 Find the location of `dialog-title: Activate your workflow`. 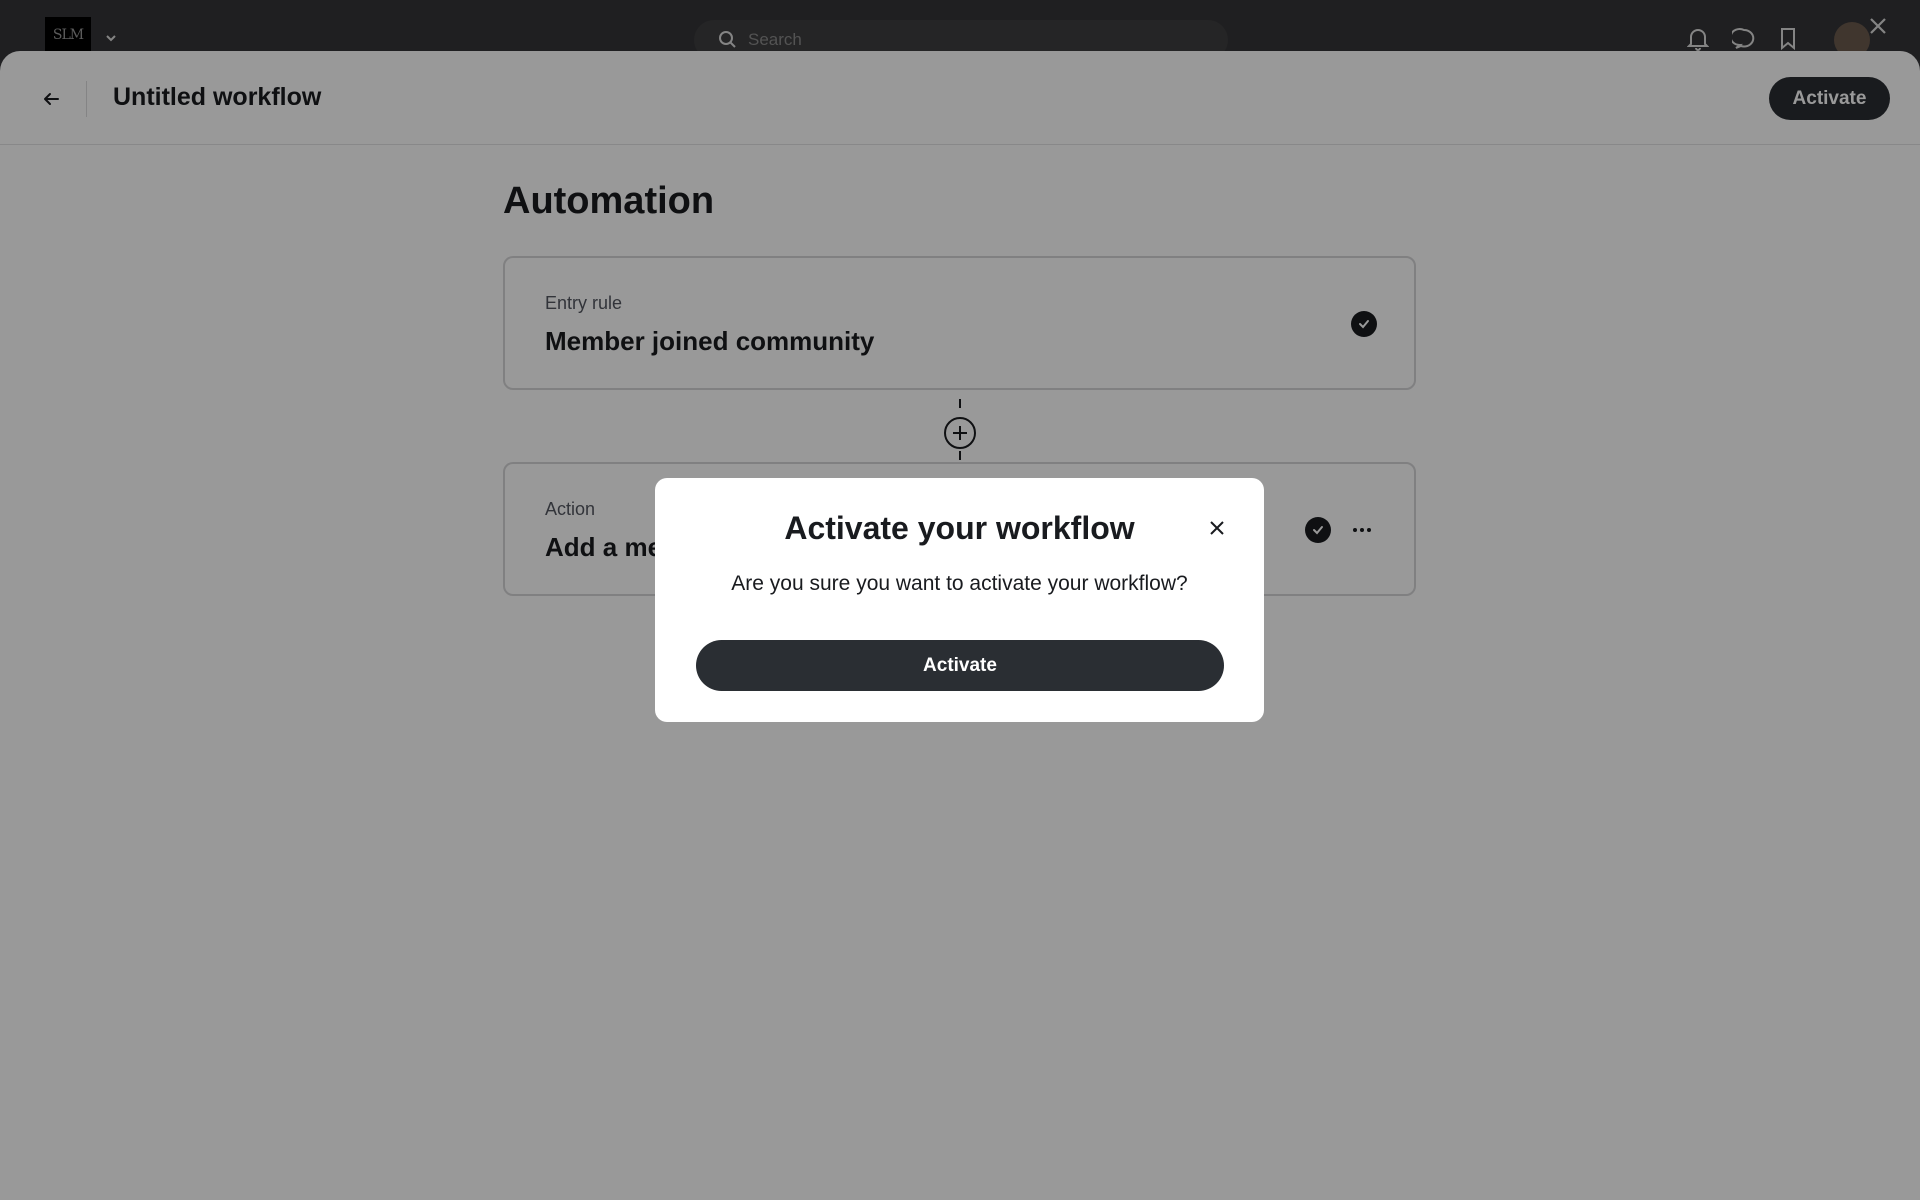

dialog-title: Activate your workflow is located at coordinates (959, 528).